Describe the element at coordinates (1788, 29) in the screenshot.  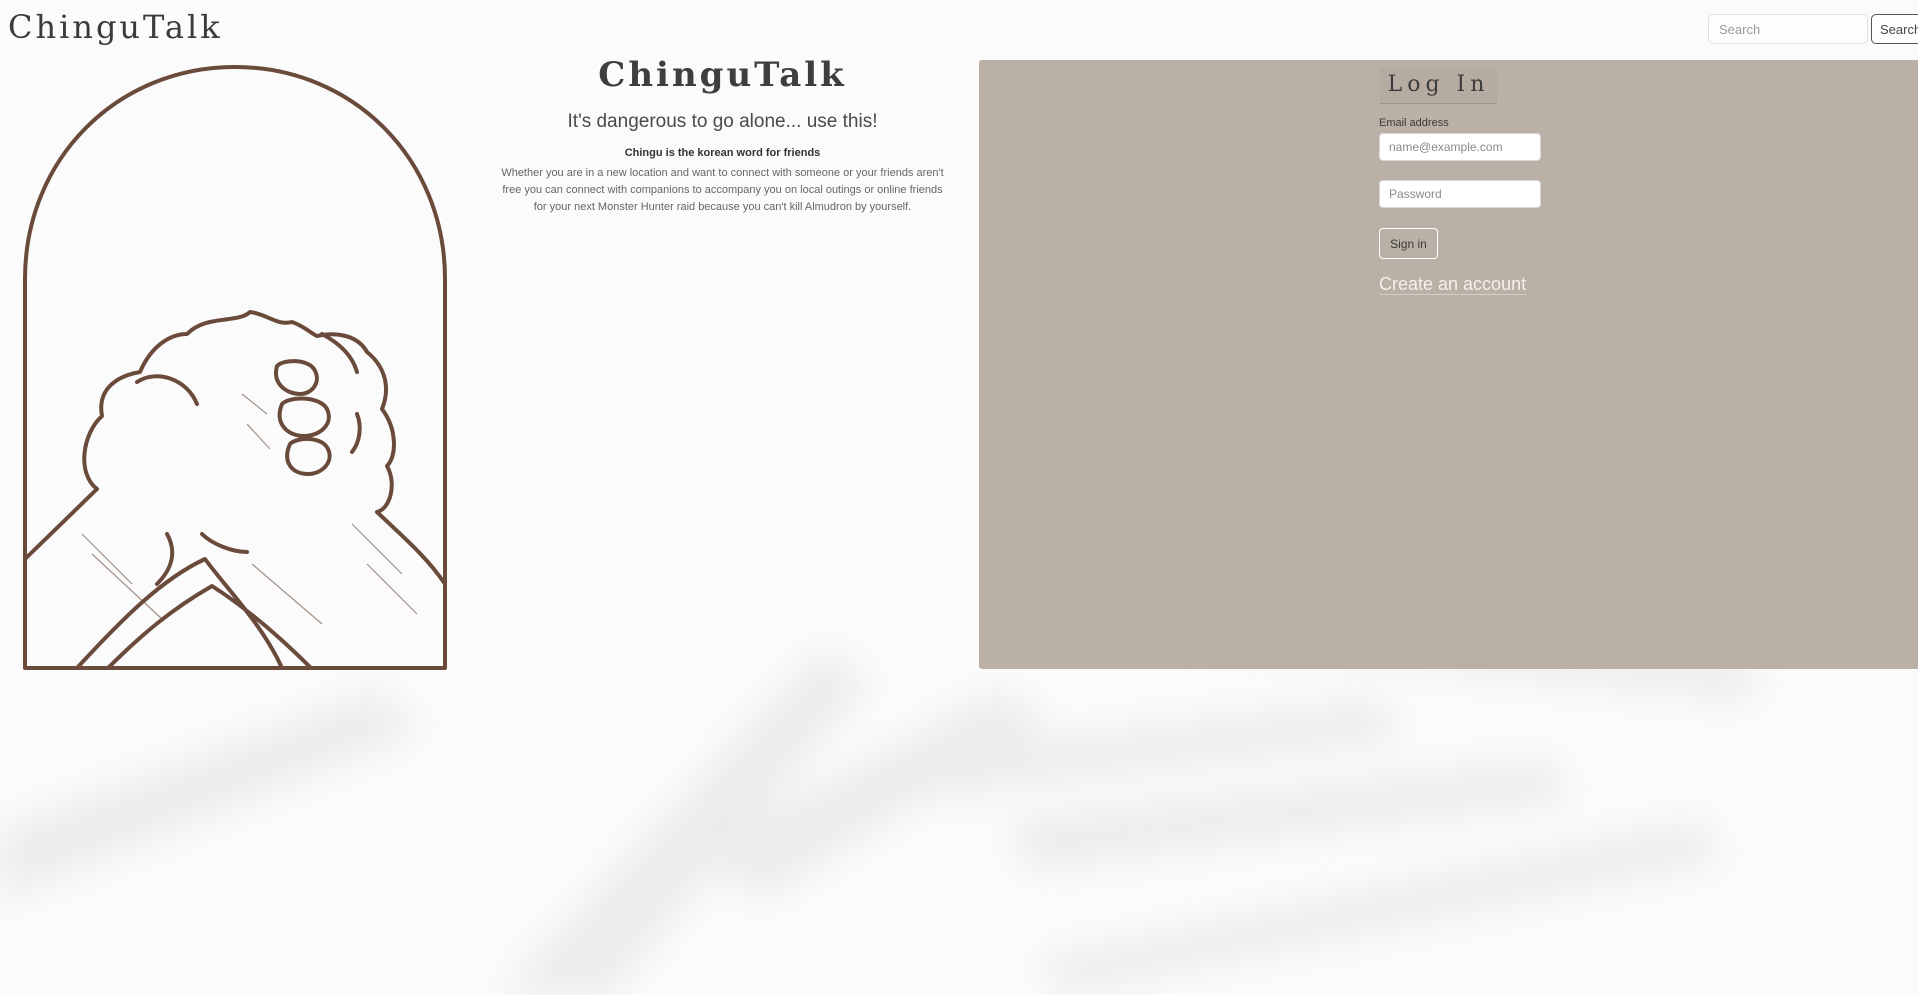
I see `search-input` at that location.